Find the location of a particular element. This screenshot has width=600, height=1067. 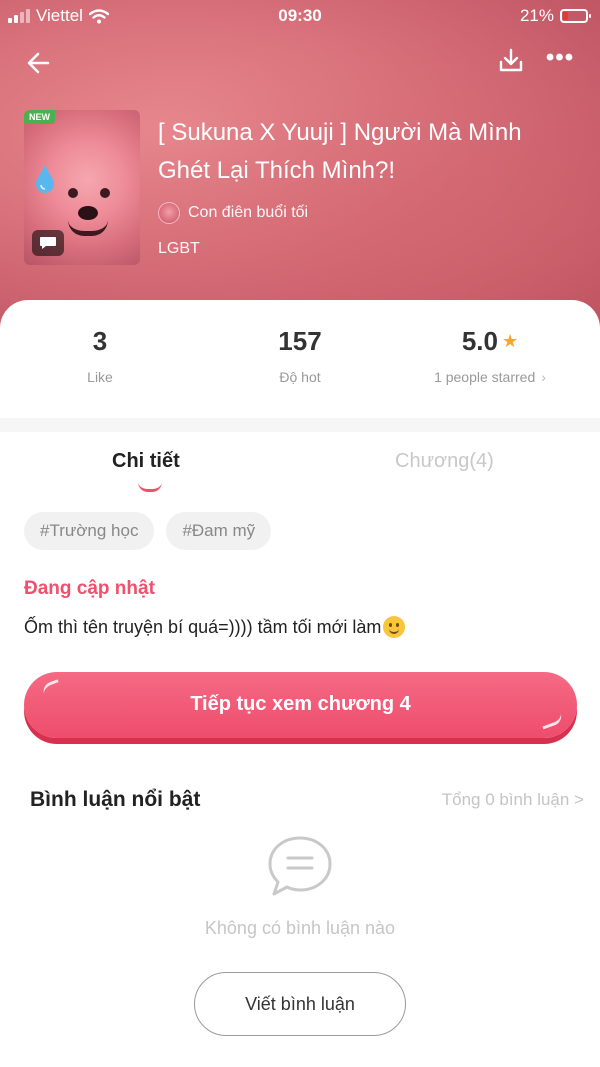

status-label: Đang cập nhật is located at coordinates (89, 588).